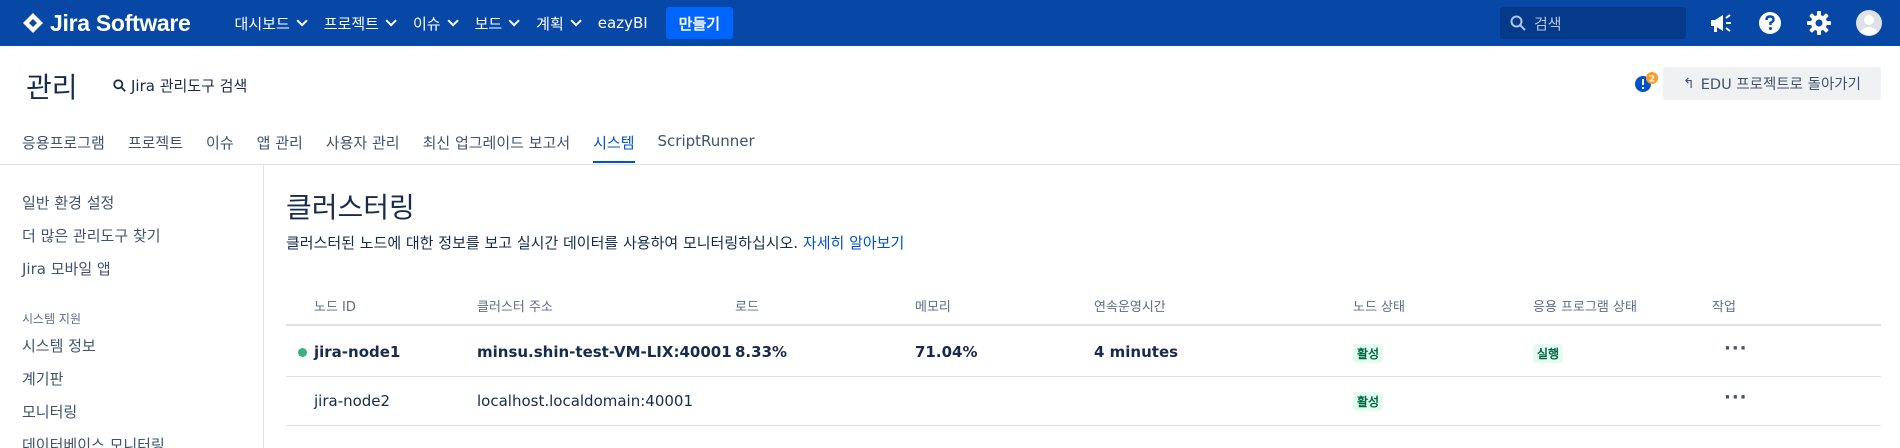 Image resolution: width=1900 pixels, height=448 pixels. Describe the element at coordinates (352, 401) in the screenshot. I see `row2-node-id: jira-node2` at that location.